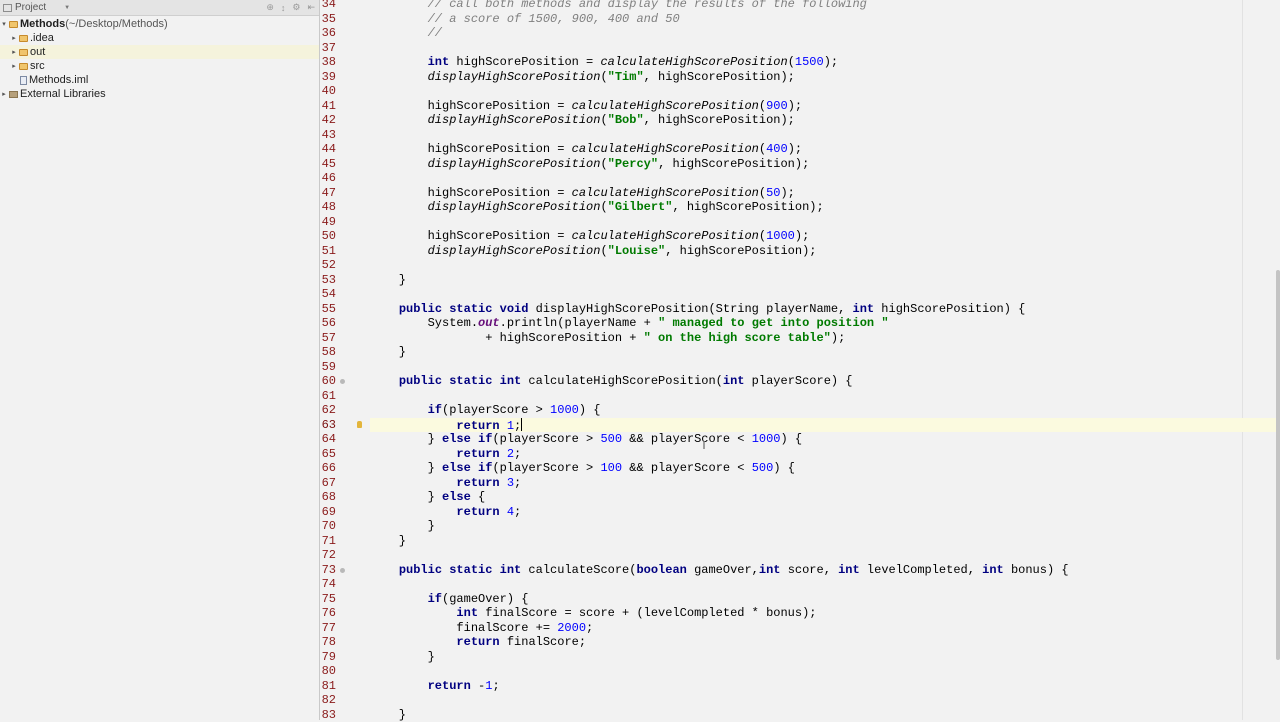 Image resolution: width=1280 pixels, height=722 pixels. I want to click on tree-item-out: ▸out, so click(159, 52).